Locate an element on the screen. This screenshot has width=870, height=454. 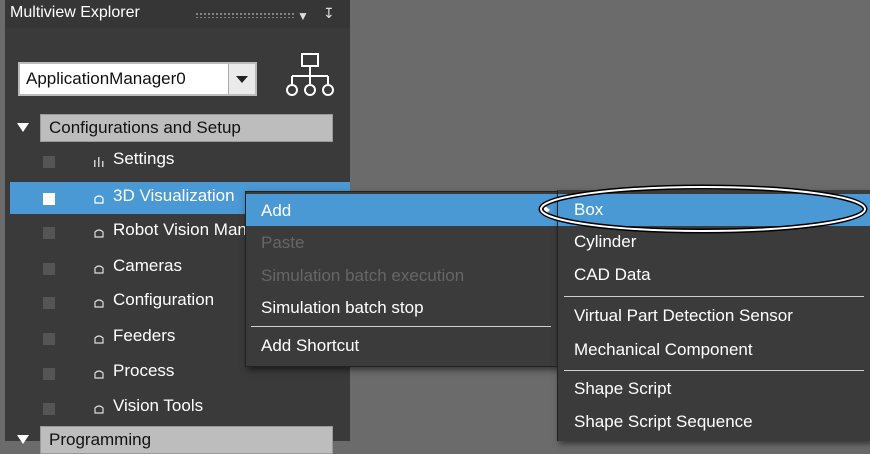
submenu-item-label: Shape Script is located at coordinates (623, 388).